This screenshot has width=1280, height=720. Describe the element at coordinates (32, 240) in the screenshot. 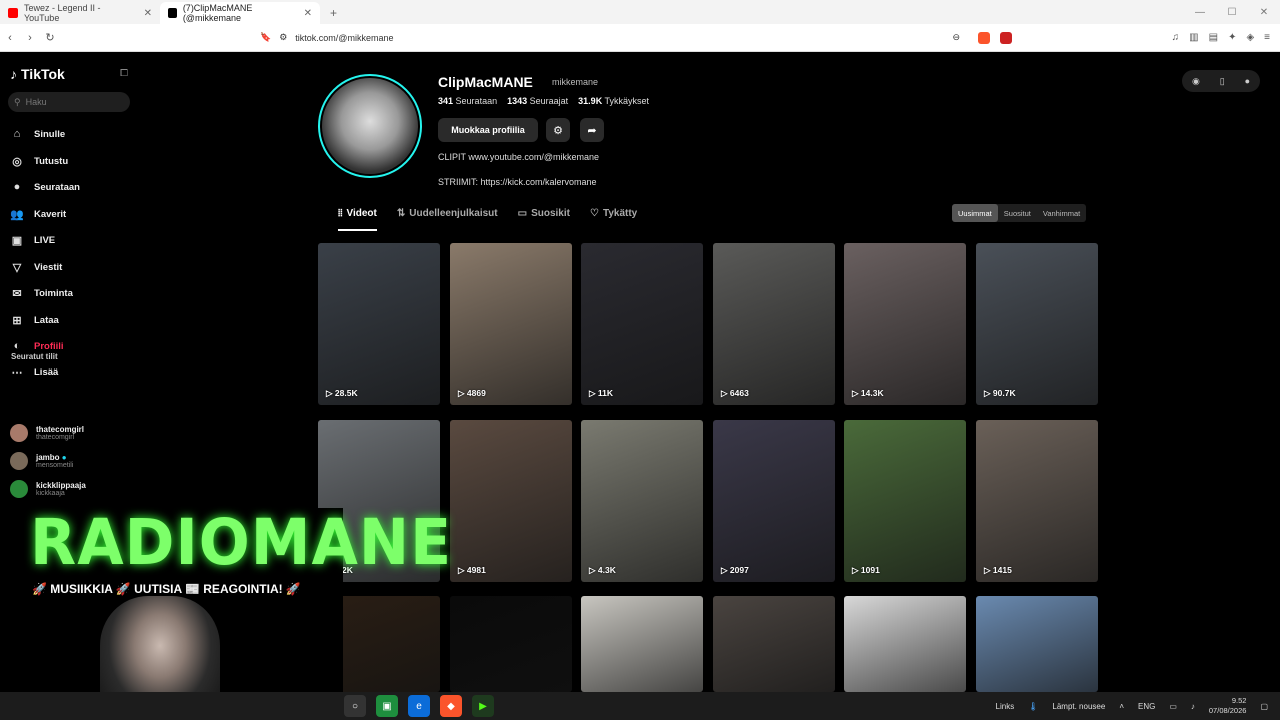

I see `sidebar-item-4: ▣ LIVE` at that location.